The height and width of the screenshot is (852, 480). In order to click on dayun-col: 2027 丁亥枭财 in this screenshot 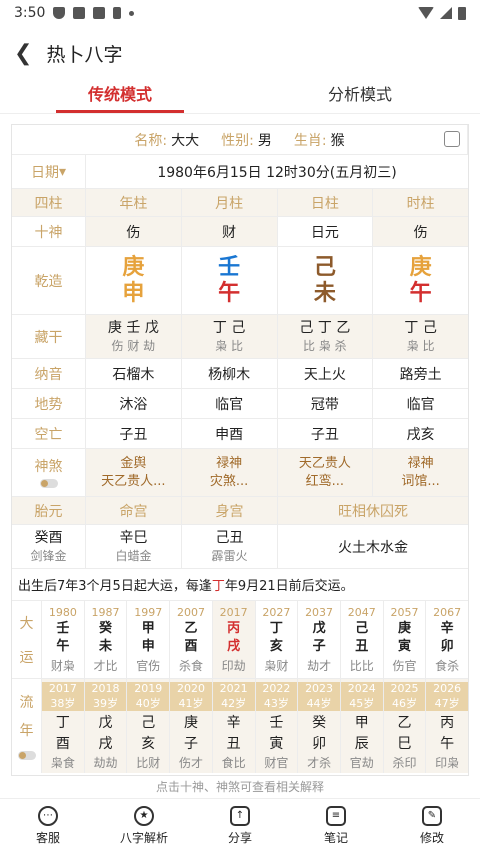, I will do `click(277, 639)`.